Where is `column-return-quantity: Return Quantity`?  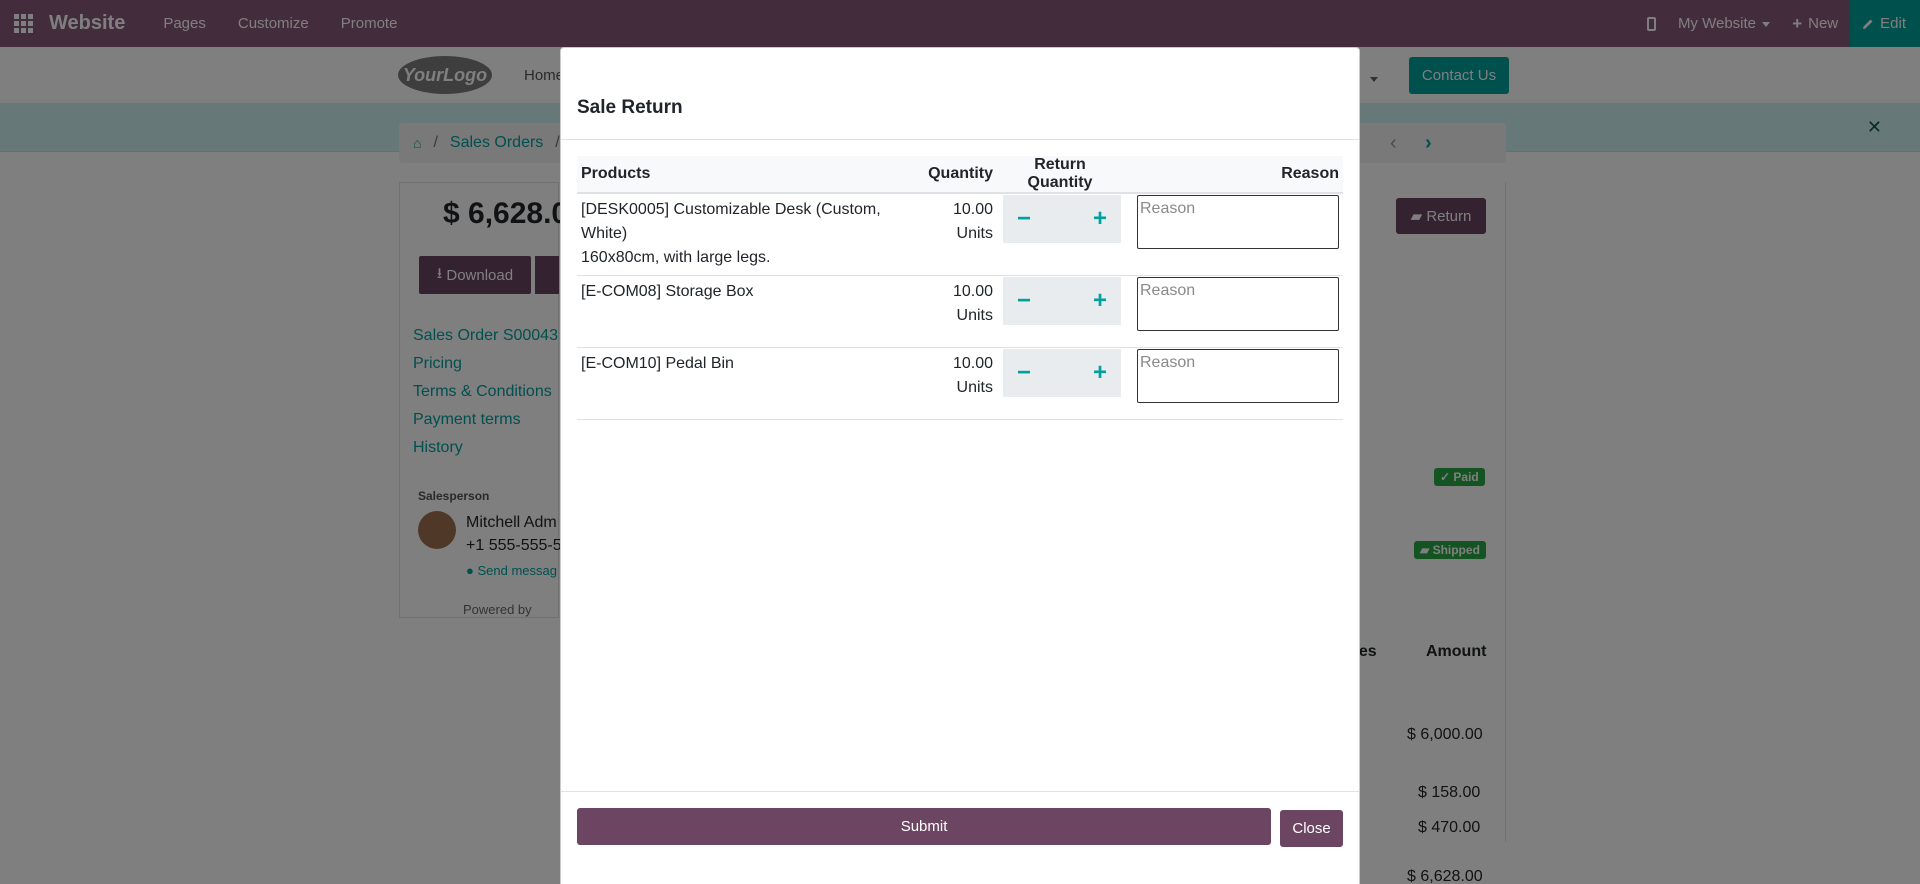
column-return-quantity: Return Quantity is located at coordinates (1060, 175).